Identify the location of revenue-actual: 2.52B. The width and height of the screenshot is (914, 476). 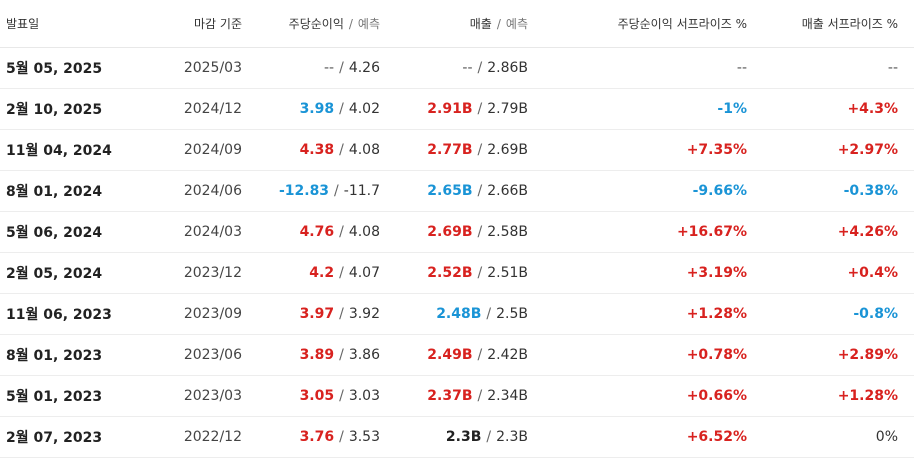
(450, 273).